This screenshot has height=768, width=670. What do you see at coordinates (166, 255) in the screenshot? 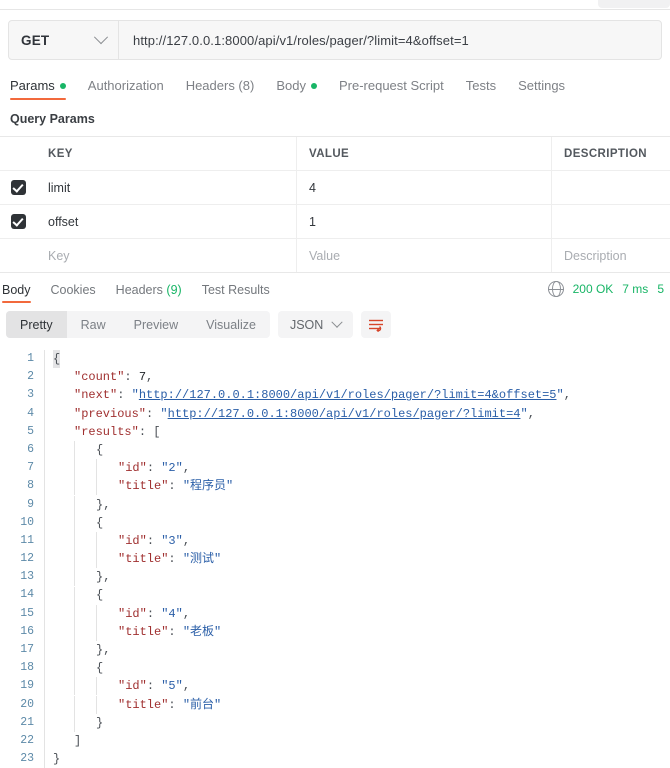
I see `empty-row-key-input: Key` at bounding box center [166, 255].